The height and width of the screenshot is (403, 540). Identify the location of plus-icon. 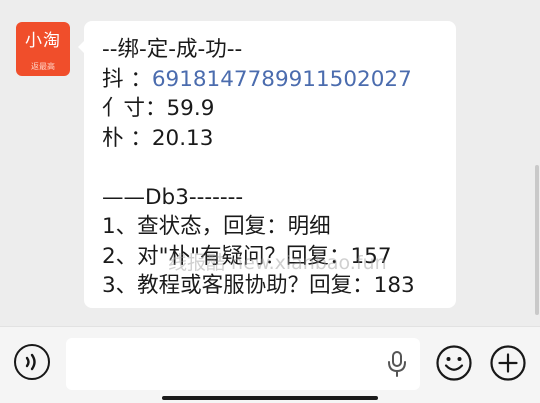
(508, 363).